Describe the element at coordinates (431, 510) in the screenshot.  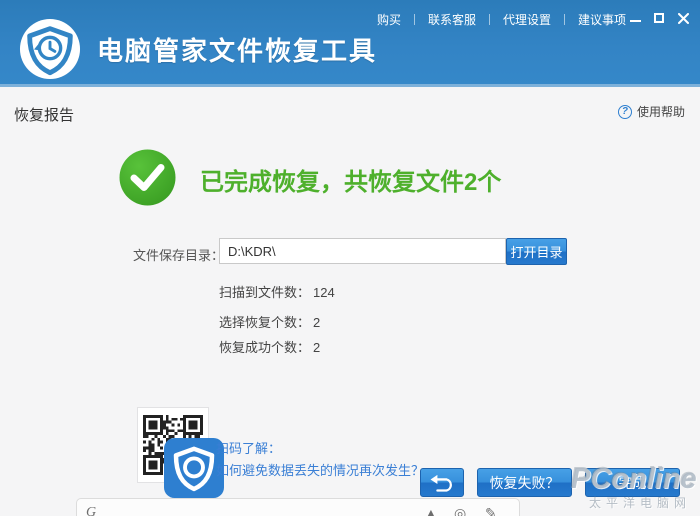
I see `partial-icon-2: ▲` at that location.